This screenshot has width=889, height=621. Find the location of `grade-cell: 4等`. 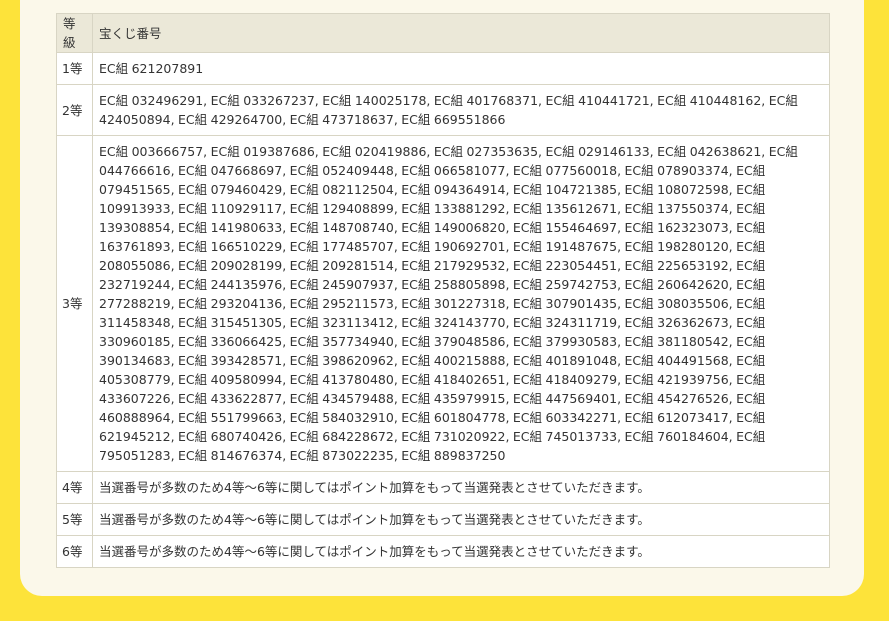

grade-cell: 4等 is located at coordinates (74, 487).